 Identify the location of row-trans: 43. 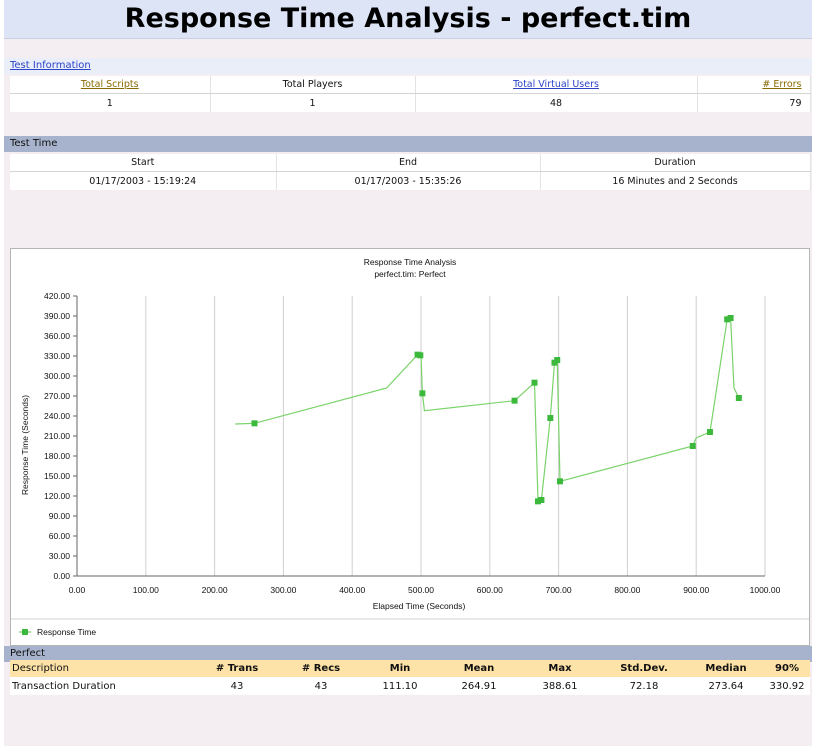
(237, 686).